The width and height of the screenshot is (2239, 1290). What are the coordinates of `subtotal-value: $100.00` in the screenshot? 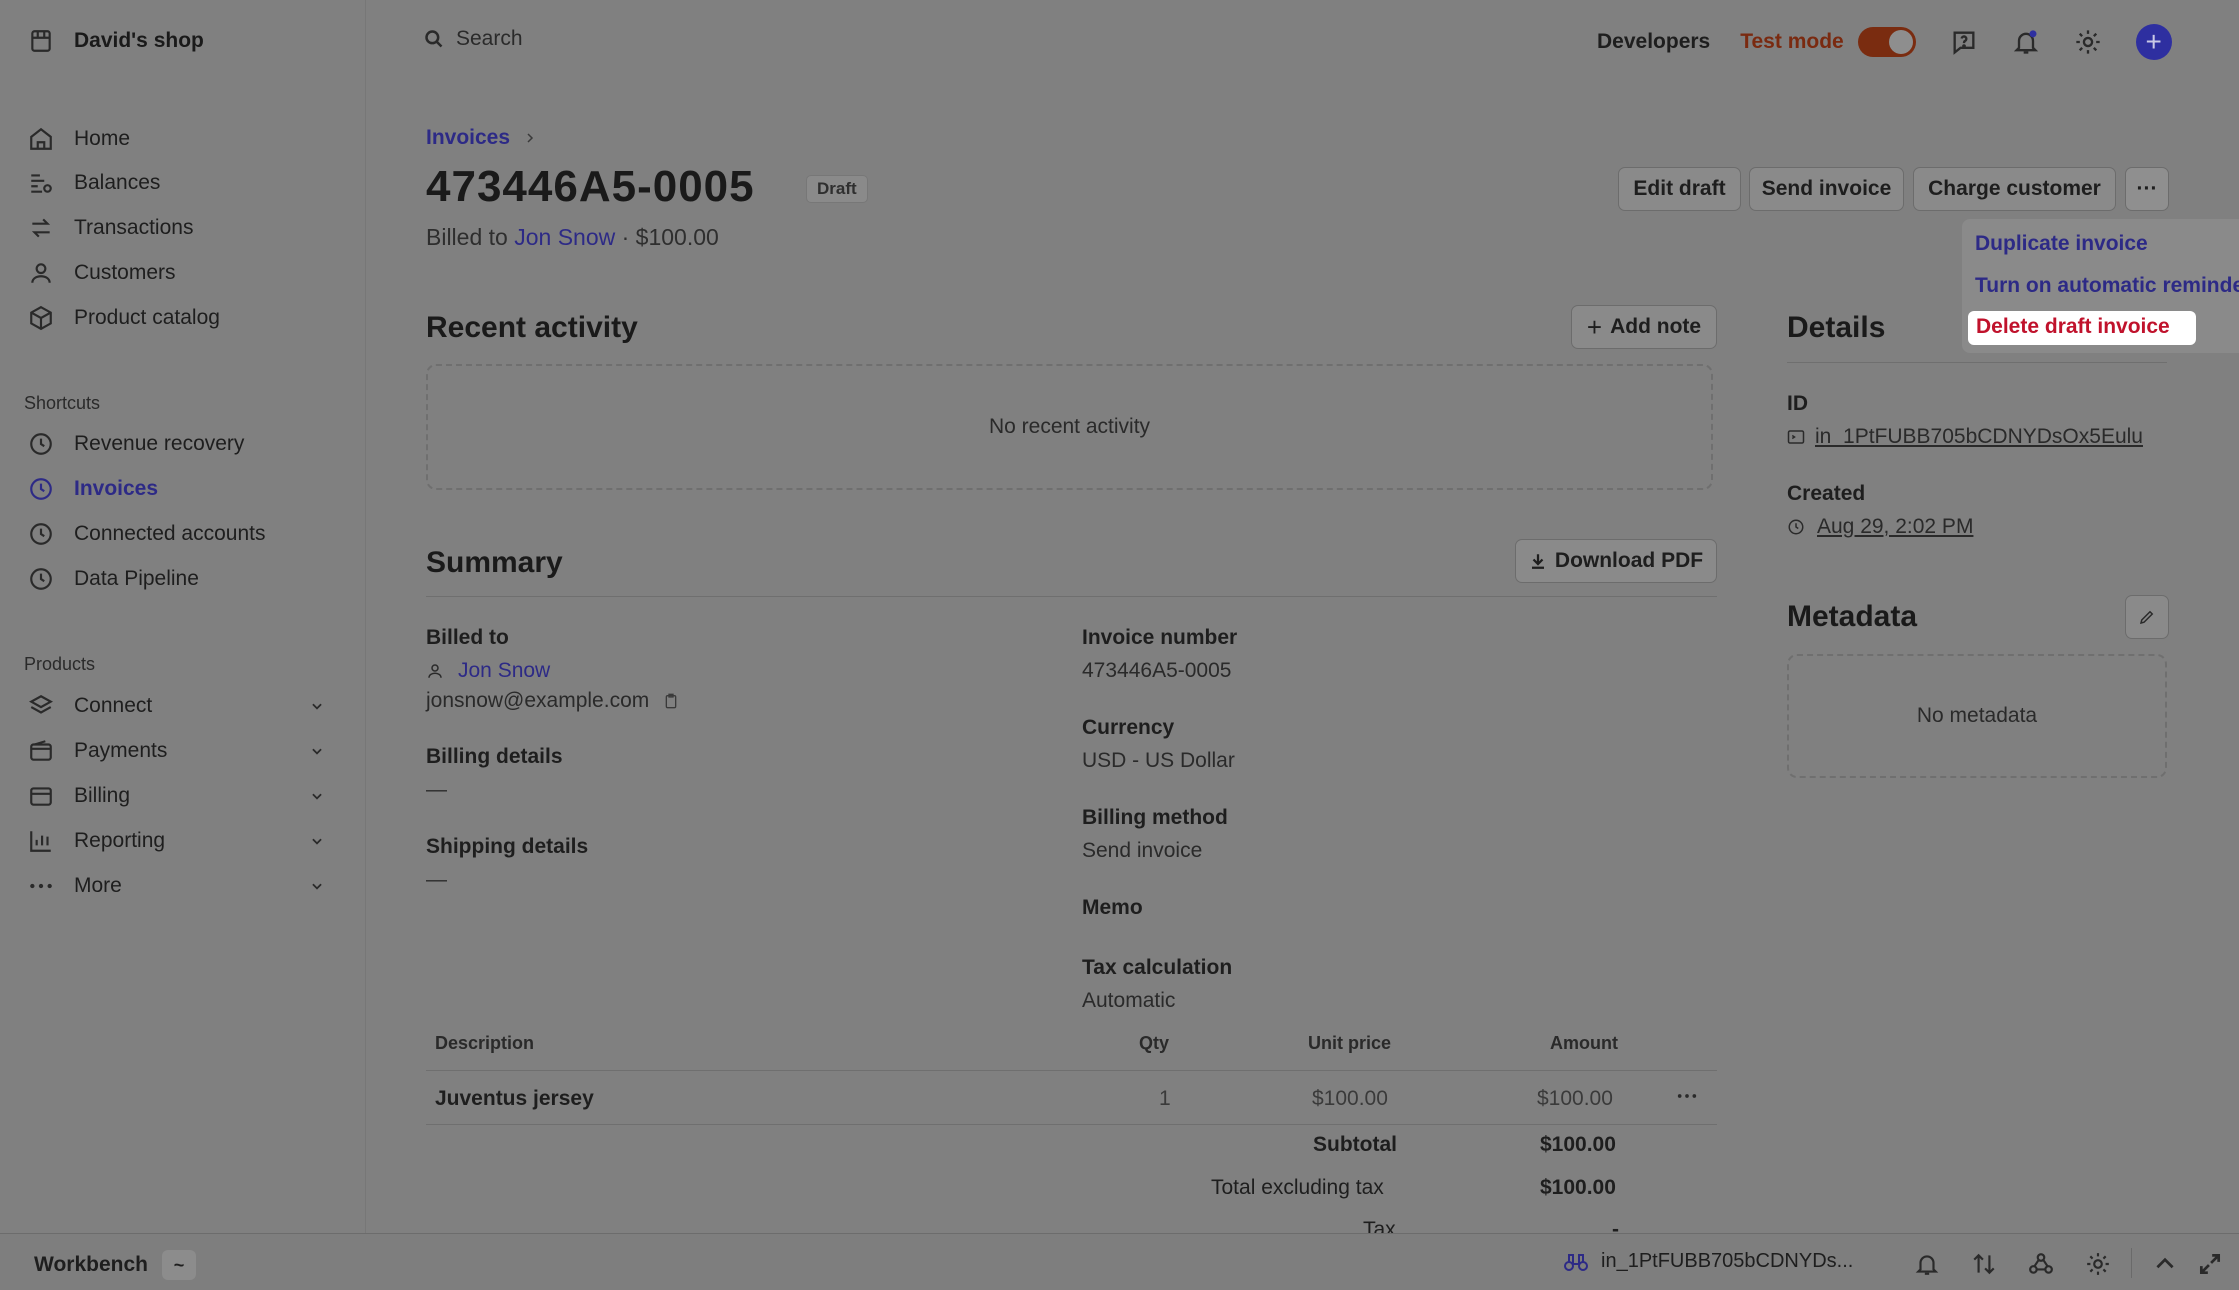 It's located at (1578, 1144).